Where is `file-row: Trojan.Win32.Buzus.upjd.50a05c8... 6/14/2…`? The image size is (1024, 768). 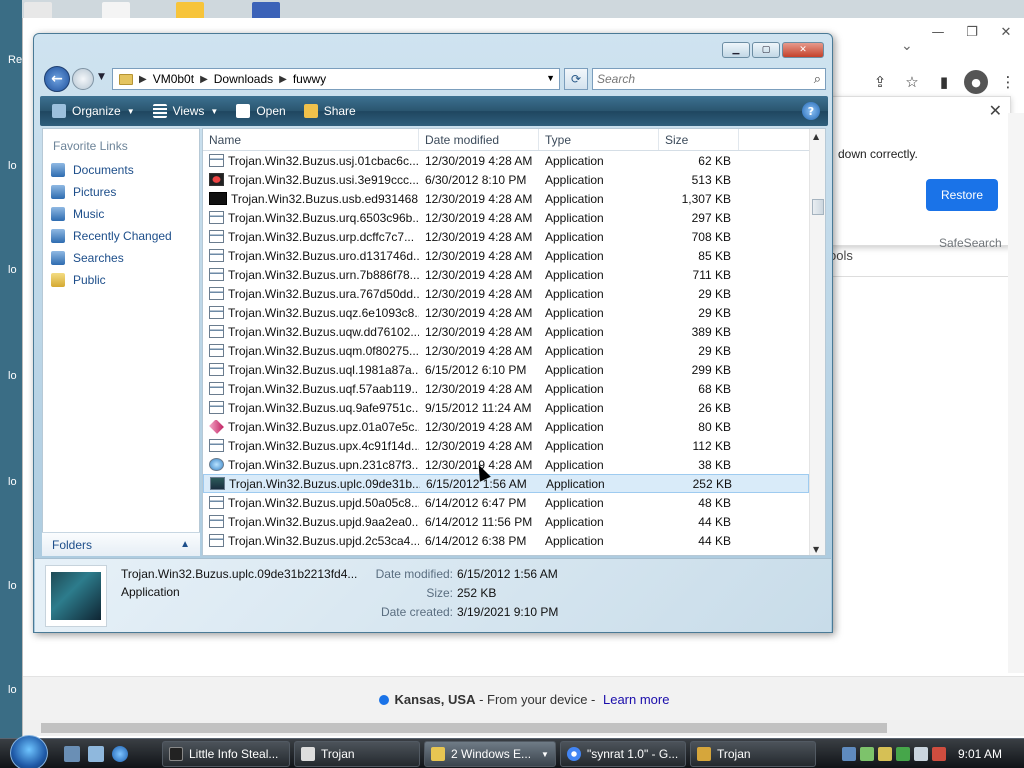
file-row: Trojan.Win32.Buzus.upjd.50a05c8... 6/14/2… is located at coordinates (506, 502).